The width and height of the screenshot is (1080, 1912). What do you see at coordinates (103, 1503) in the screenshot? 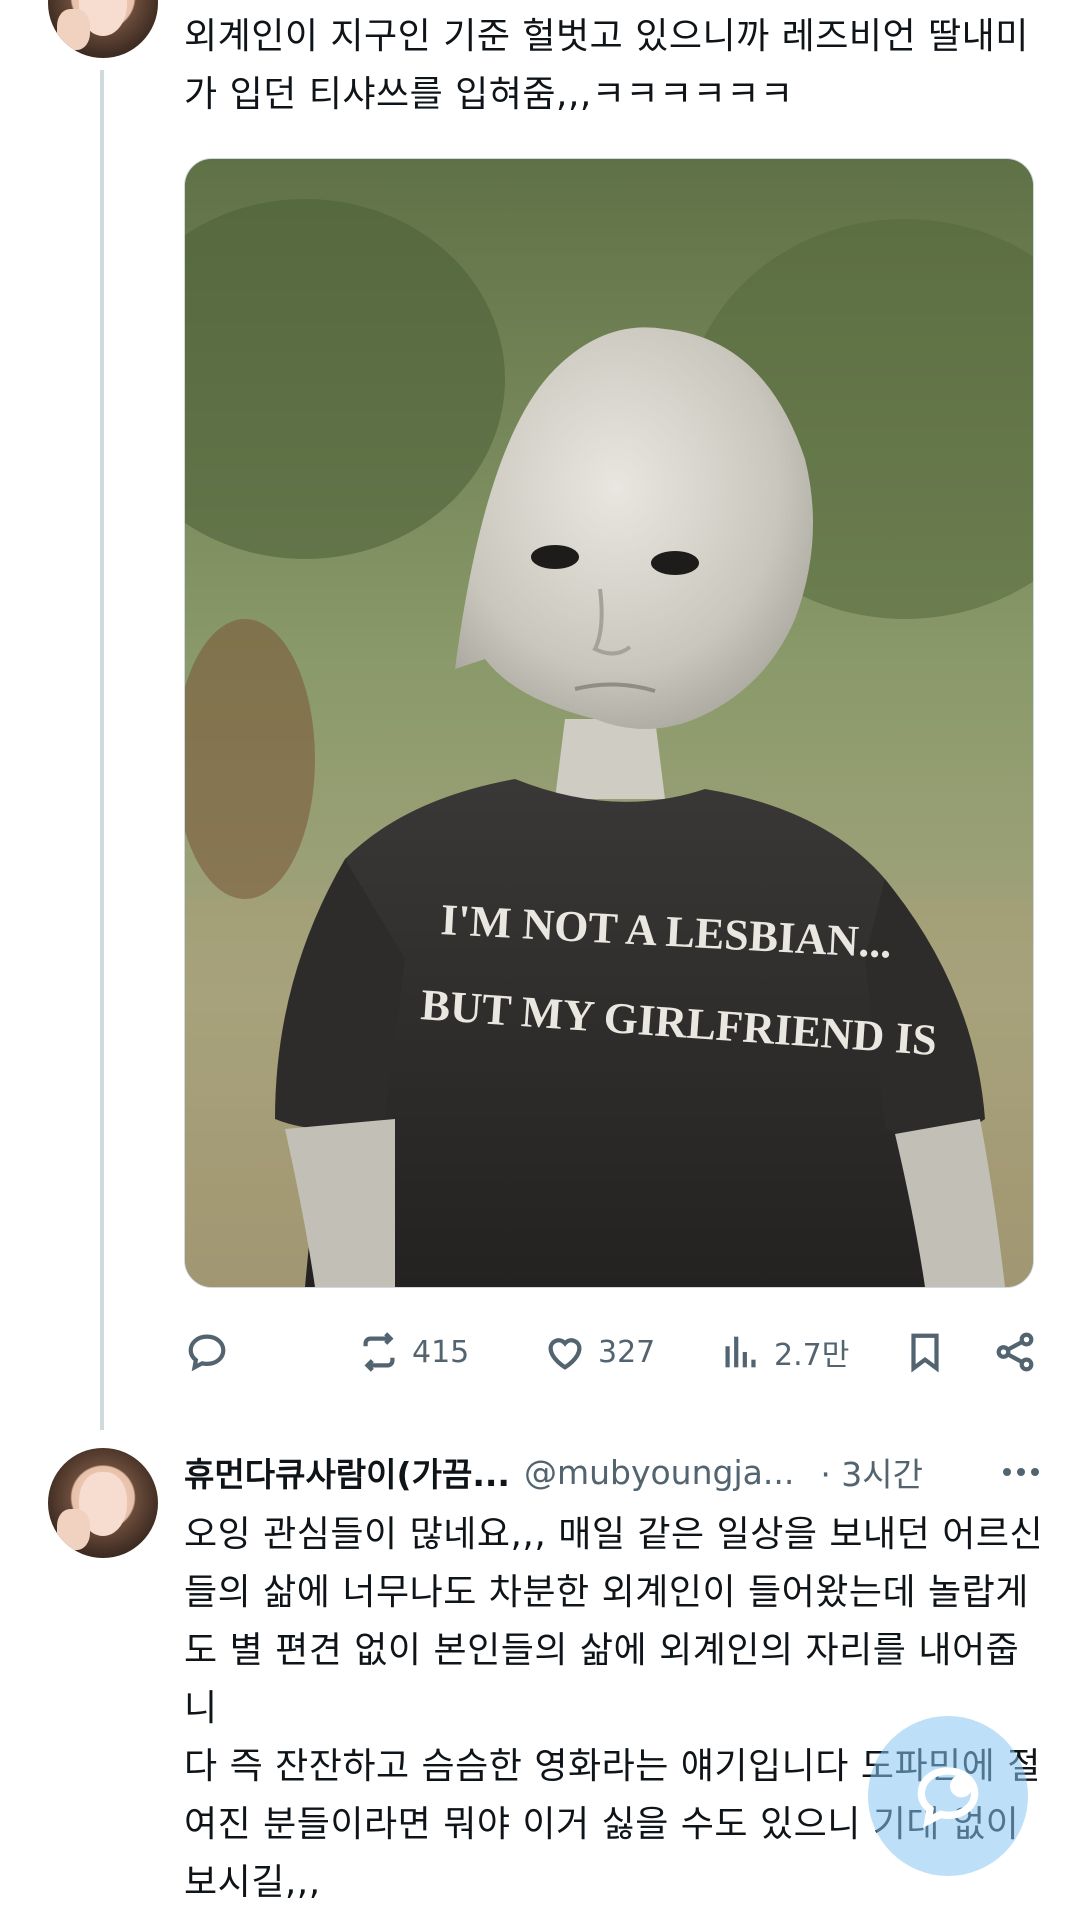
I see `reply-author-avatar` at bounding box center [103, 1503].